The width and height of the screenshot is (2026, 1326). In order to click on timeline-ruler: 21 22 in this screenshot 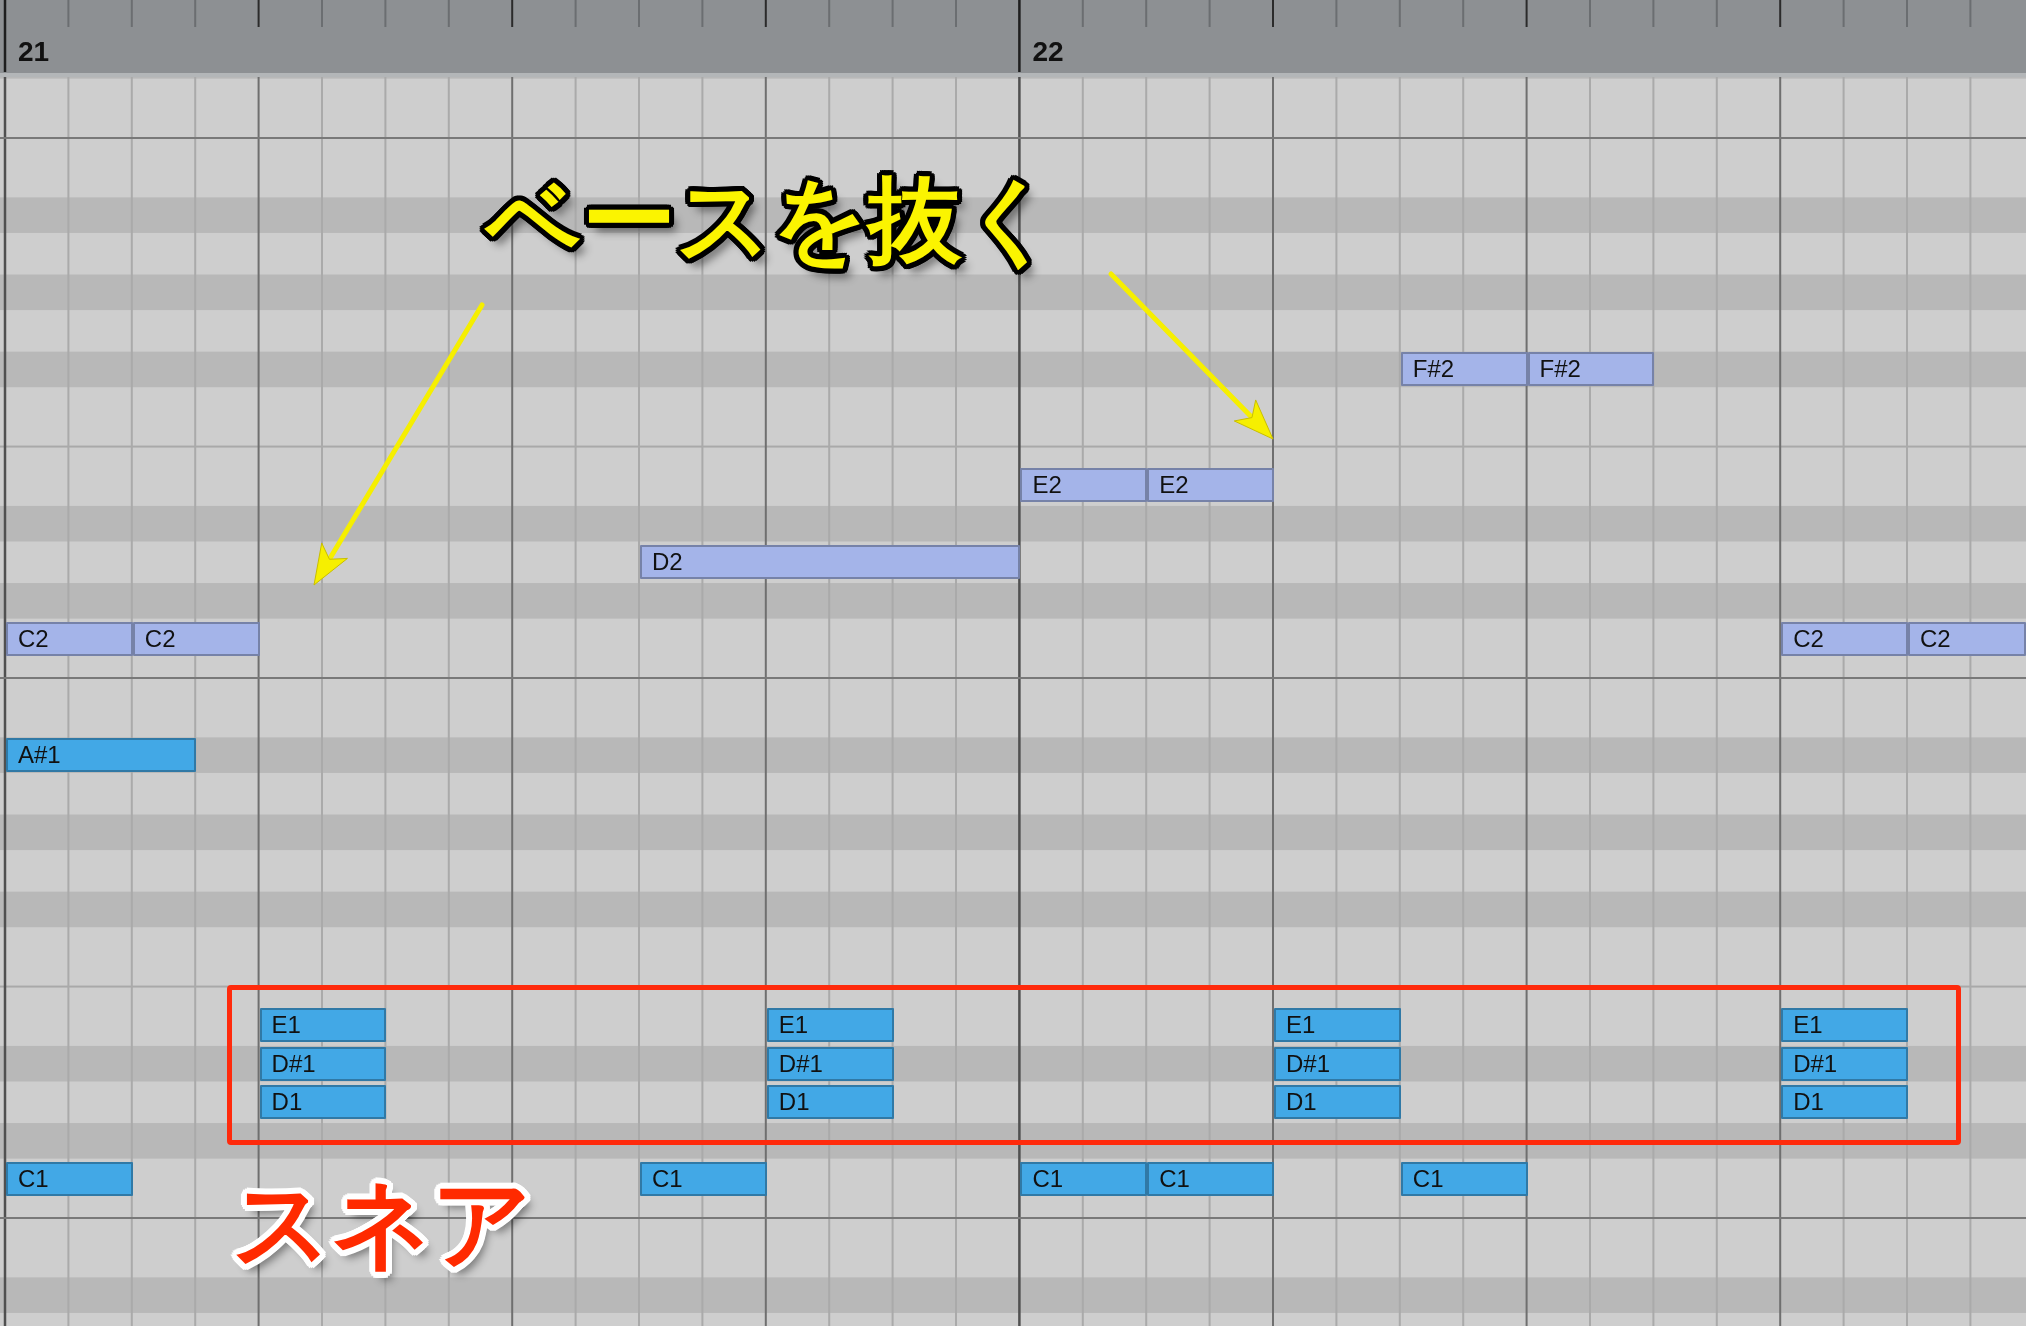, I will do `click(1013, 38)`.